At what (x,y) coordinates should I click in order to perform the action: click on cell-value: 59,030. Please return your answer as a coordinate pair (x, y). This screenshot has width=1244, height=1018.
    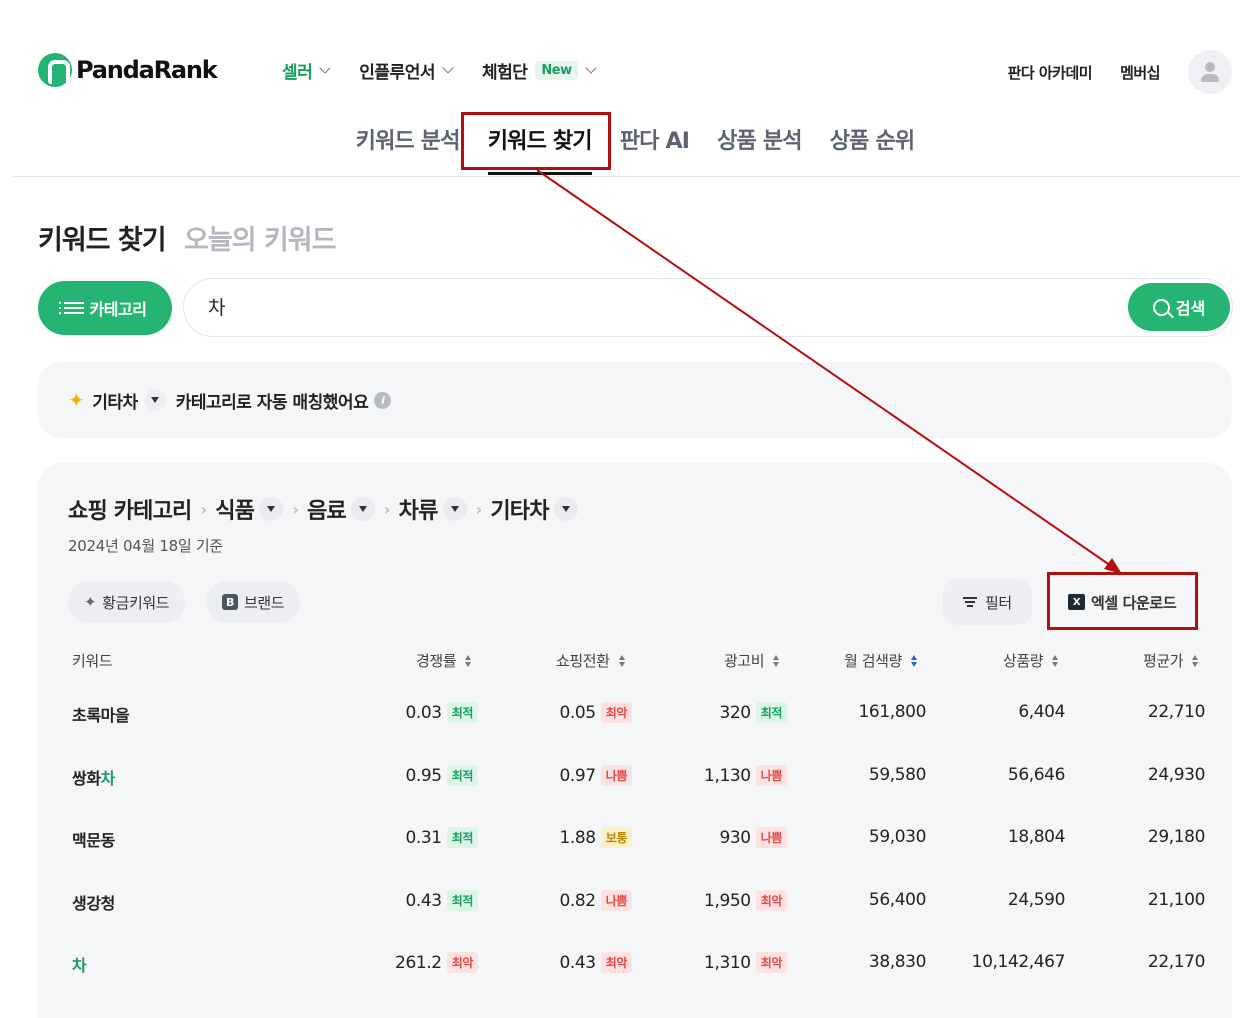
    Looking at the image, I should click on (897, 837).